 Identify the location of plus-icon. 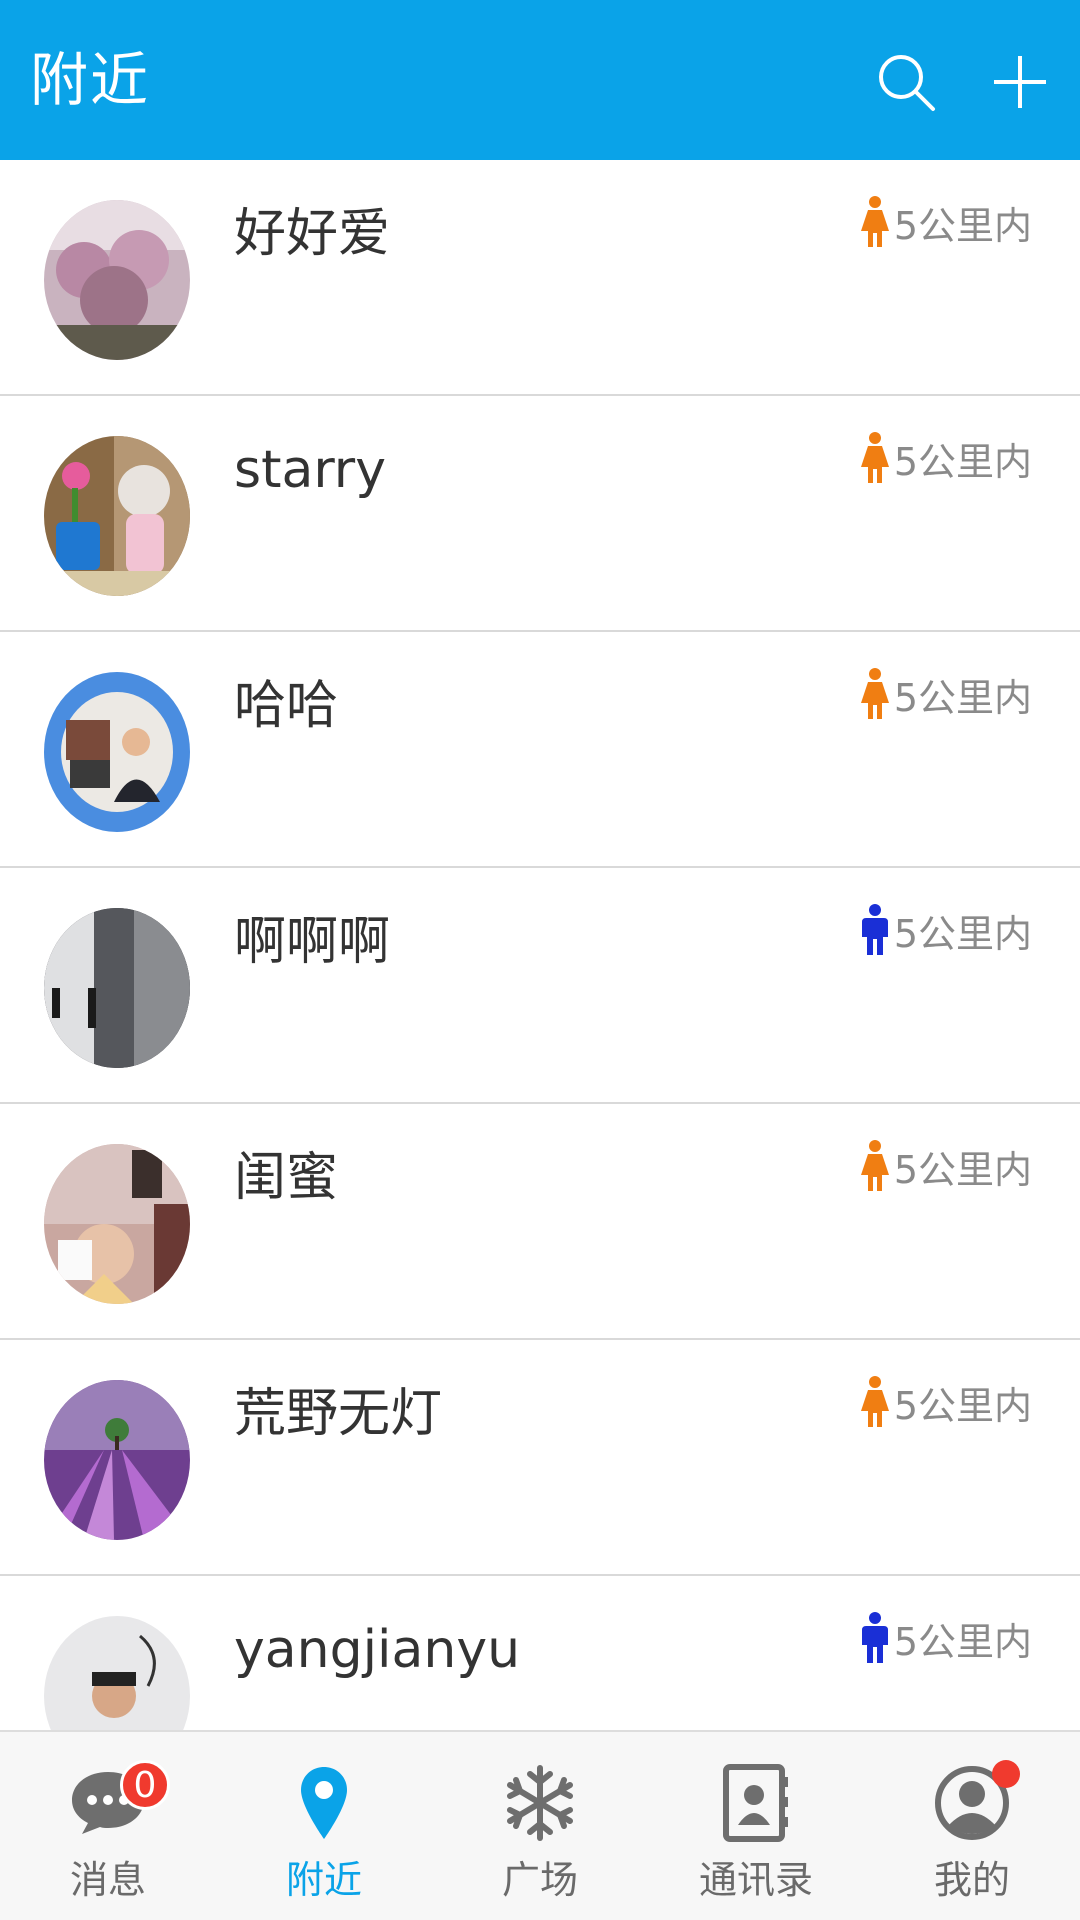
(1020, 82).